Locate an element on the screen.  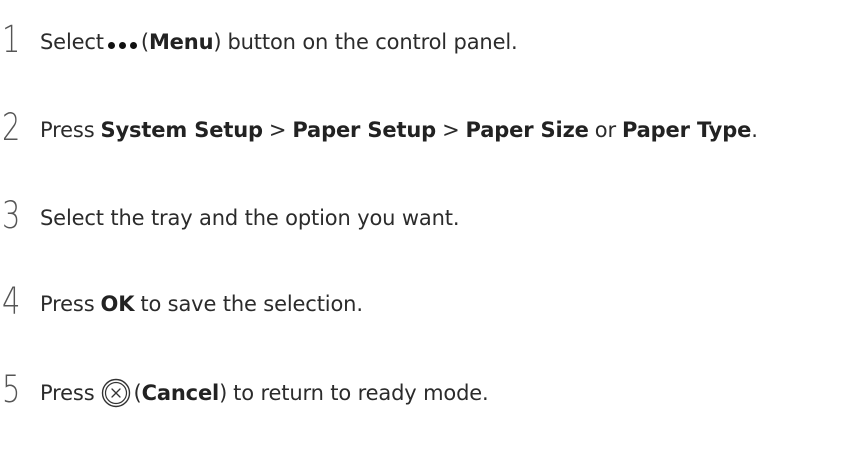
ok-label: OK is located at coordinates (117, 304).